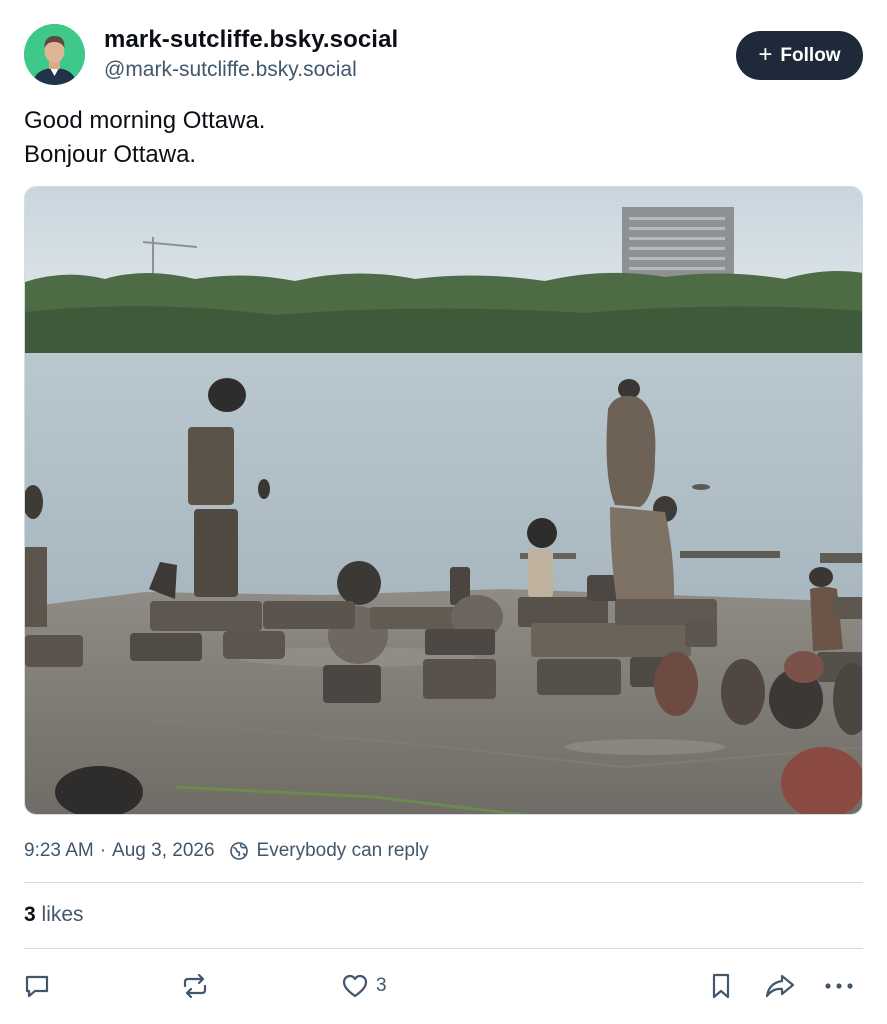  What do you see at coordinates (59, 851) in the screenshot?
I see `post-time: 9:23 AM` at bounding box center [59, 851].